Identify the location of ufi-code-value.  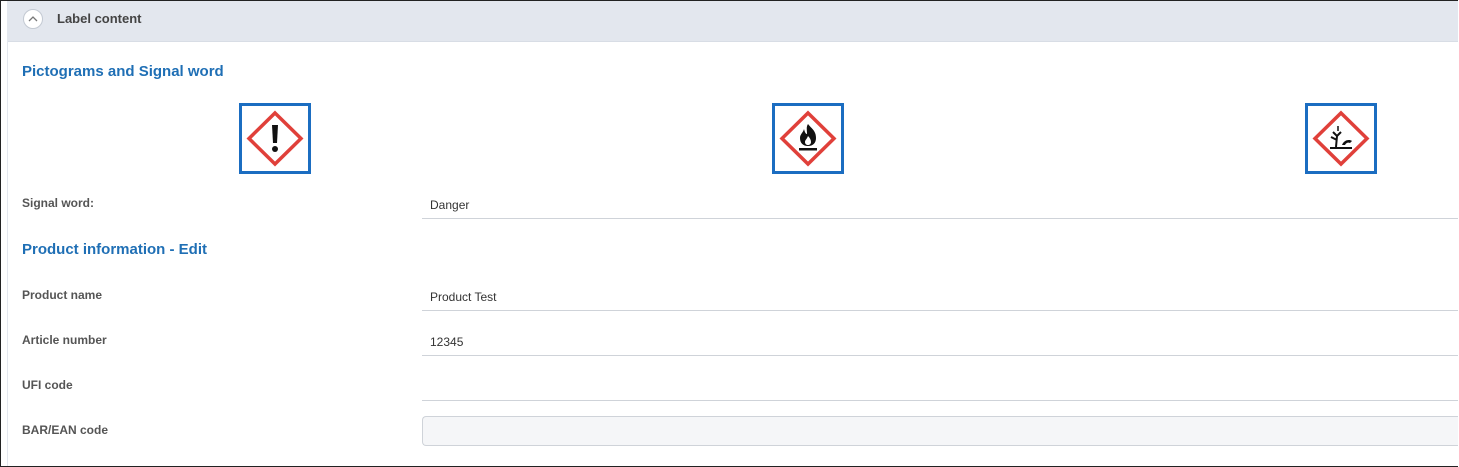
(940, 386).